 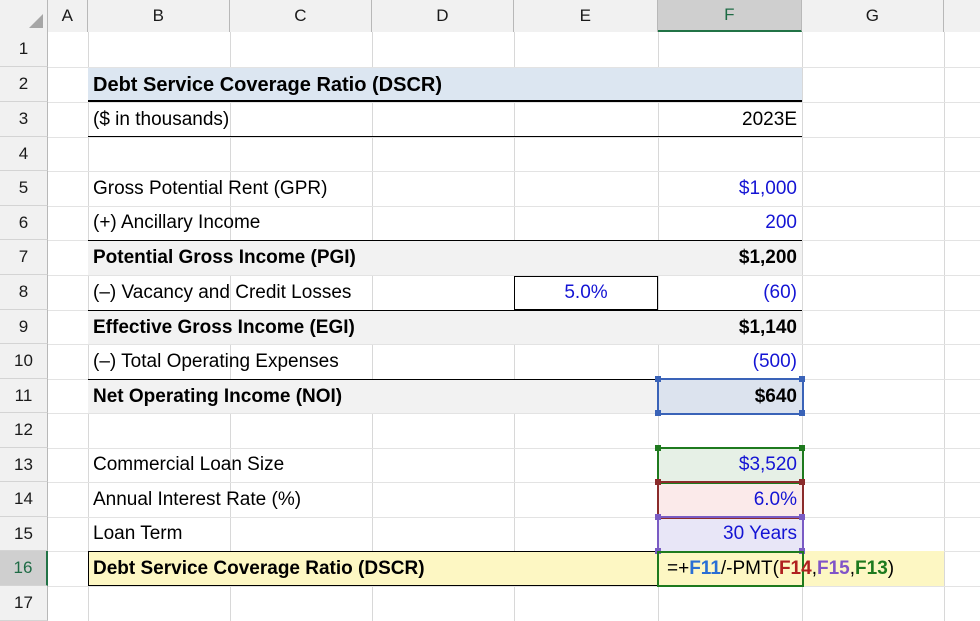 What do you see at coordinates (730, 499) in the screenshot?
I see `row-value-interest-rate: 6.0%` at bounding box center [730, 499].